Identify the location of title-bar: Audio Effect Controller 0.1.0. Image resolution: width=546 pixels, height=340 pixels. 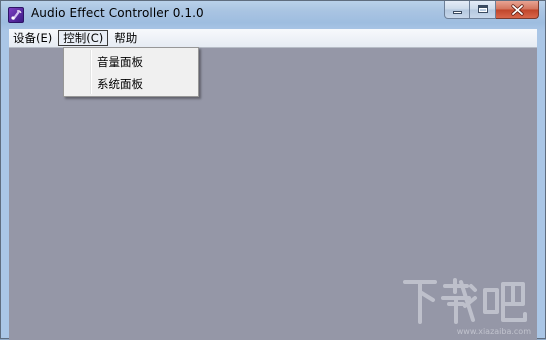
(273, 15).